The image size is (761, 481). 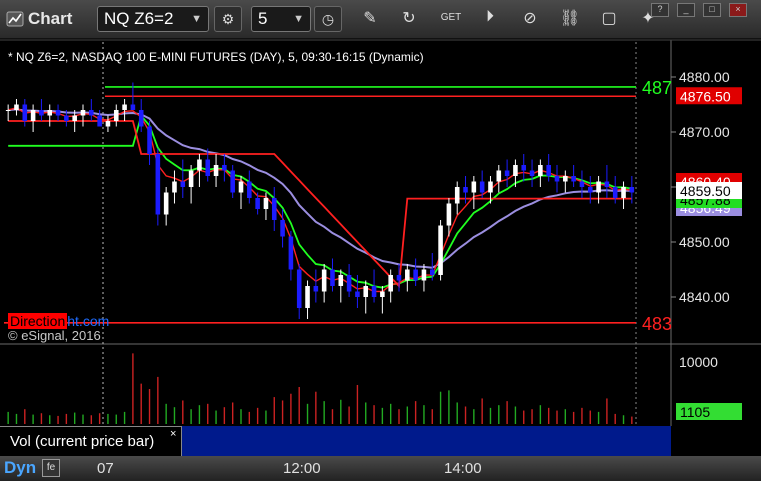 What do you see at coordinates (320, 388) in the screenshot?
I see `volume-bars` at bounding box center [320, 388].